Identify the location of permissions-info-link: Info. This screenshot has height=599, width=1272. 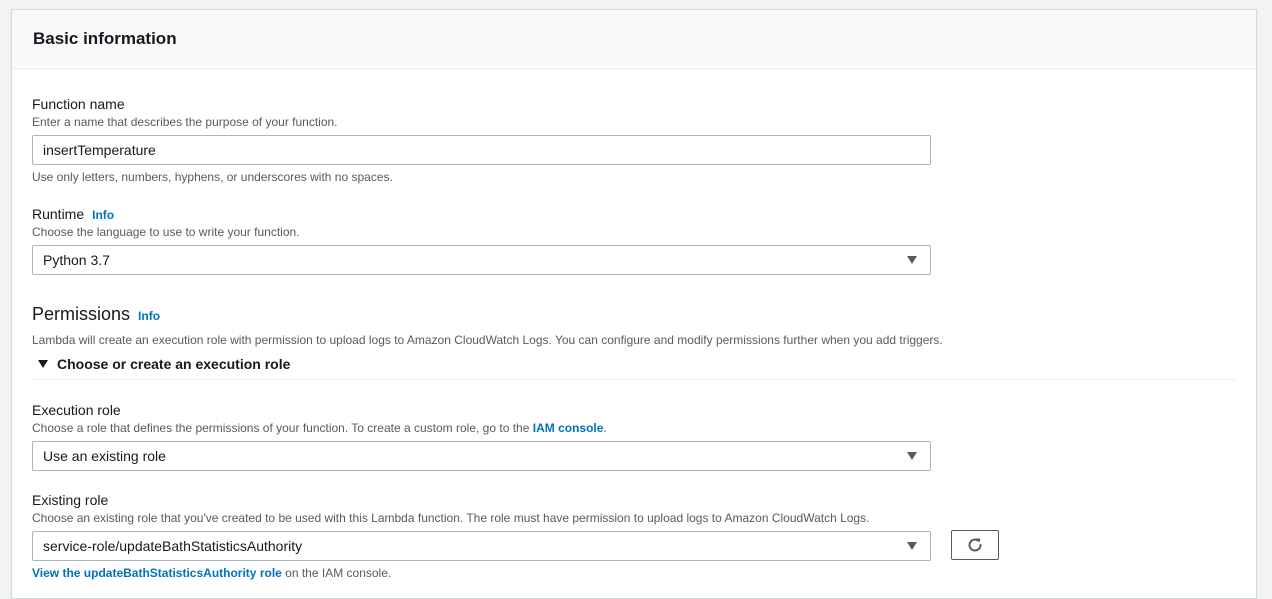
(149, 316).